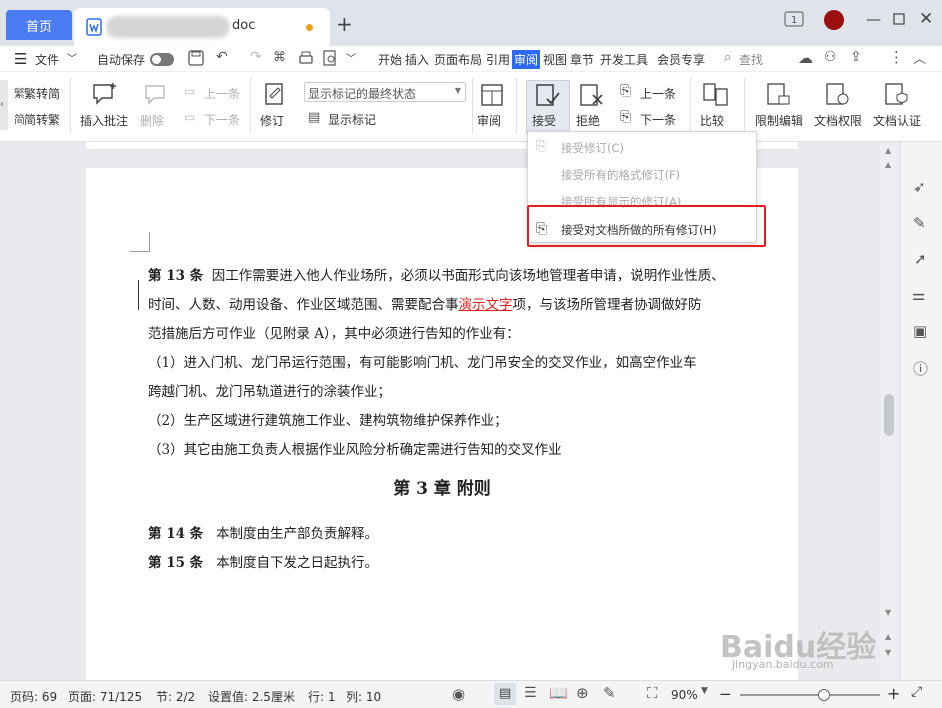  Describe the element at coordinates (251, 696) in the screenshot. I see `setting-value: 设置值: 2.5厘米` at that location.